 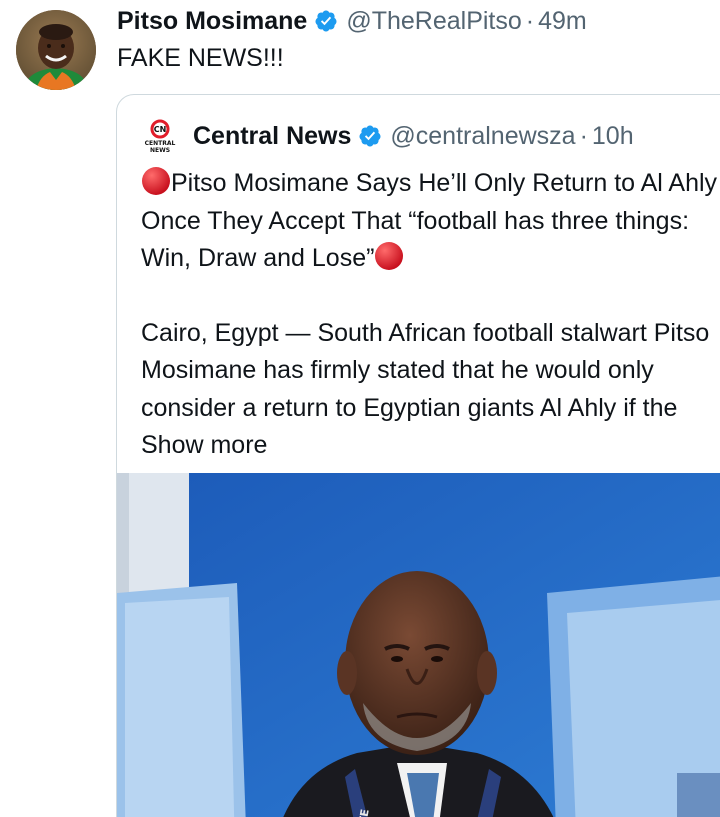 I want to click on profile-photo-icon, so click(x=56, y=50).